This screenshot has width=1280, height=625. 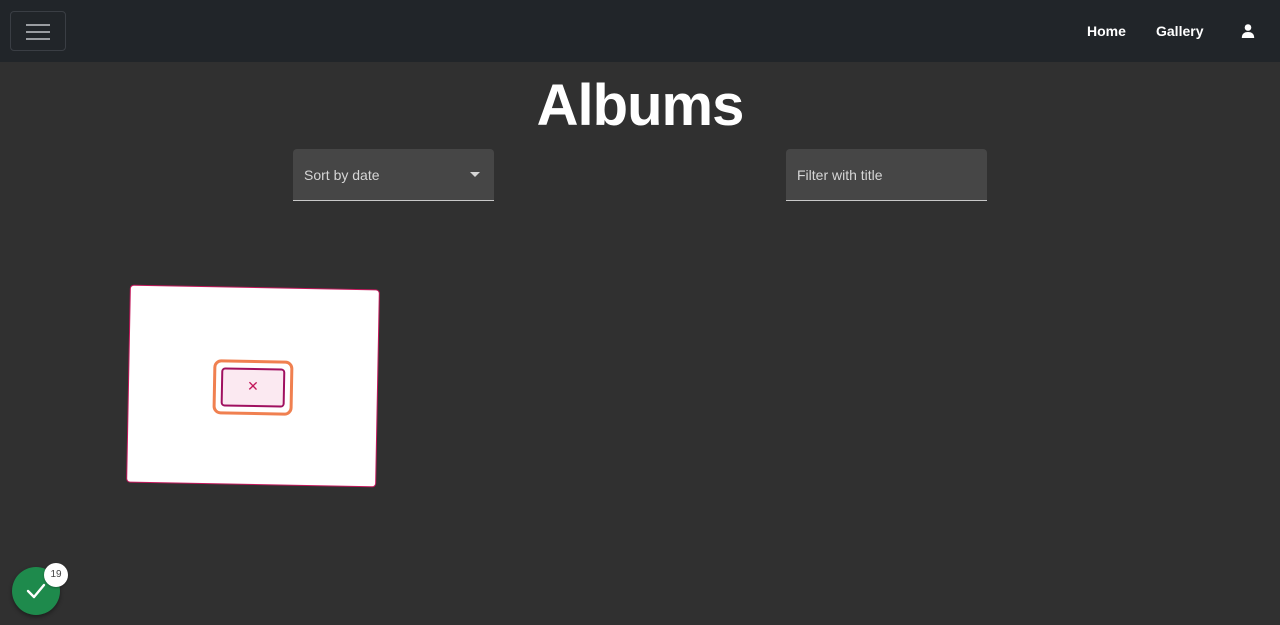 I want to click on filter-input, so click(x=886, y=174).